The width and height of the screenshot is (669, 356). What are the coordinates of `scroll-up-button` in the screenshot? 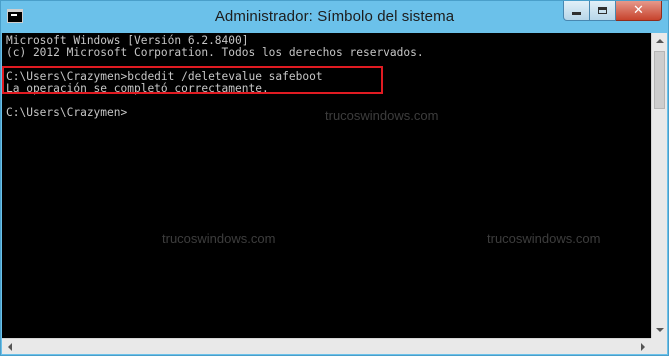 It's located at (659, 41).